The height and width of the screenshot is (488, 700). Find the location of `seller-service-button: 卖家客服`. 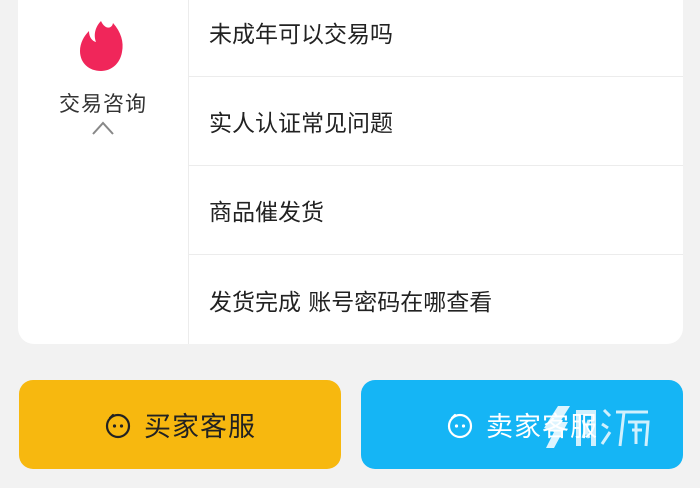

seller-service-button: 卖家客服 is located at coordinates (522, 424).